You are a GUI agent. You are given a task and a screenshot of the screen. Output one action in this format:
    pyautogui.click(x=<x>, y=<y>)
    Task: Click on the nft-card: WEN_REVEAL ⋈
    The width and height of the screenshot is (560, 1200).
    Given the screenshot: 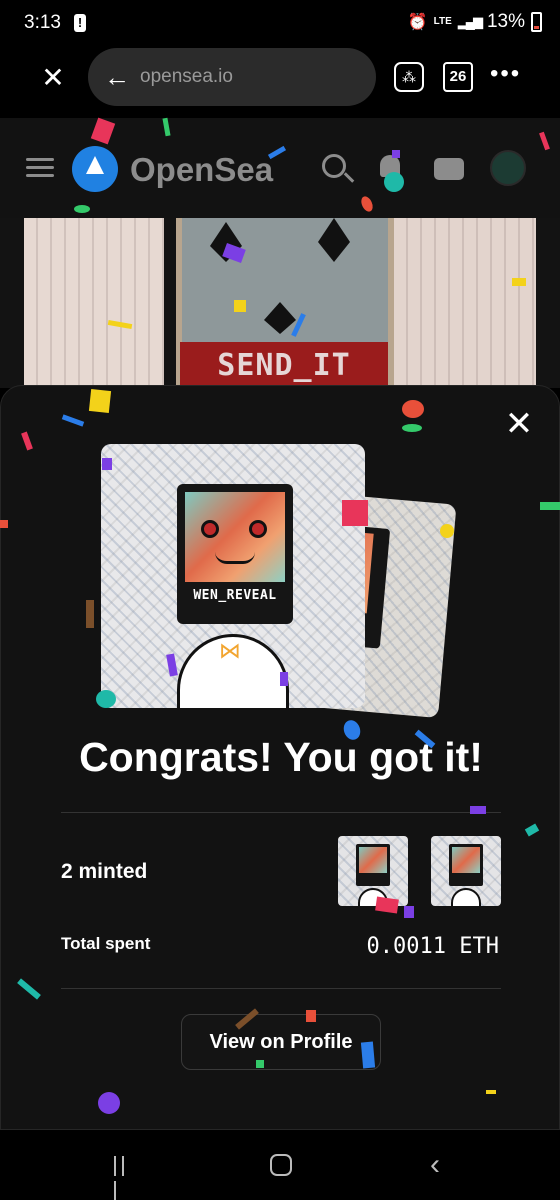 What is the action you would take?
    pyautogui.click(x=233, y=576)
    